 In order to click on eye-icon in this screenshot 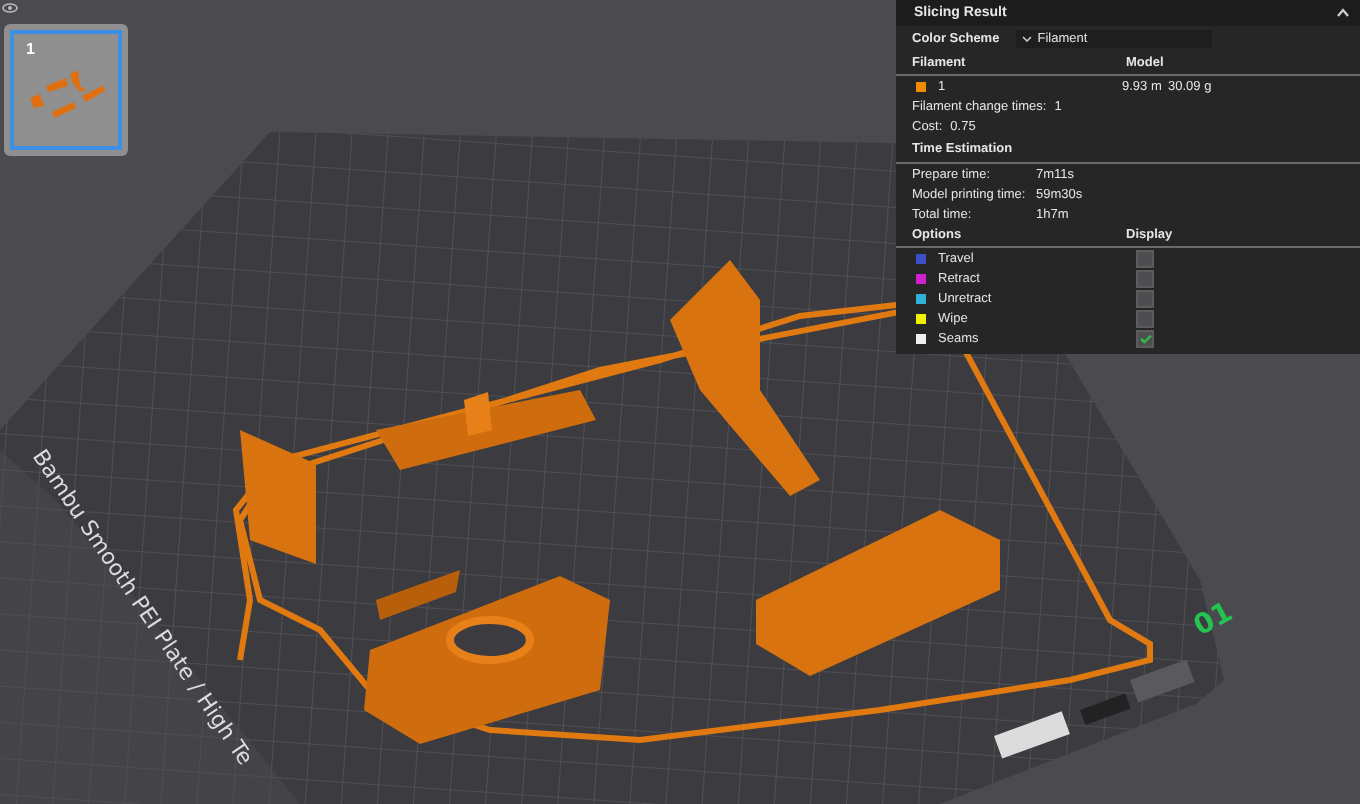, I will do `click(10, 8)`.